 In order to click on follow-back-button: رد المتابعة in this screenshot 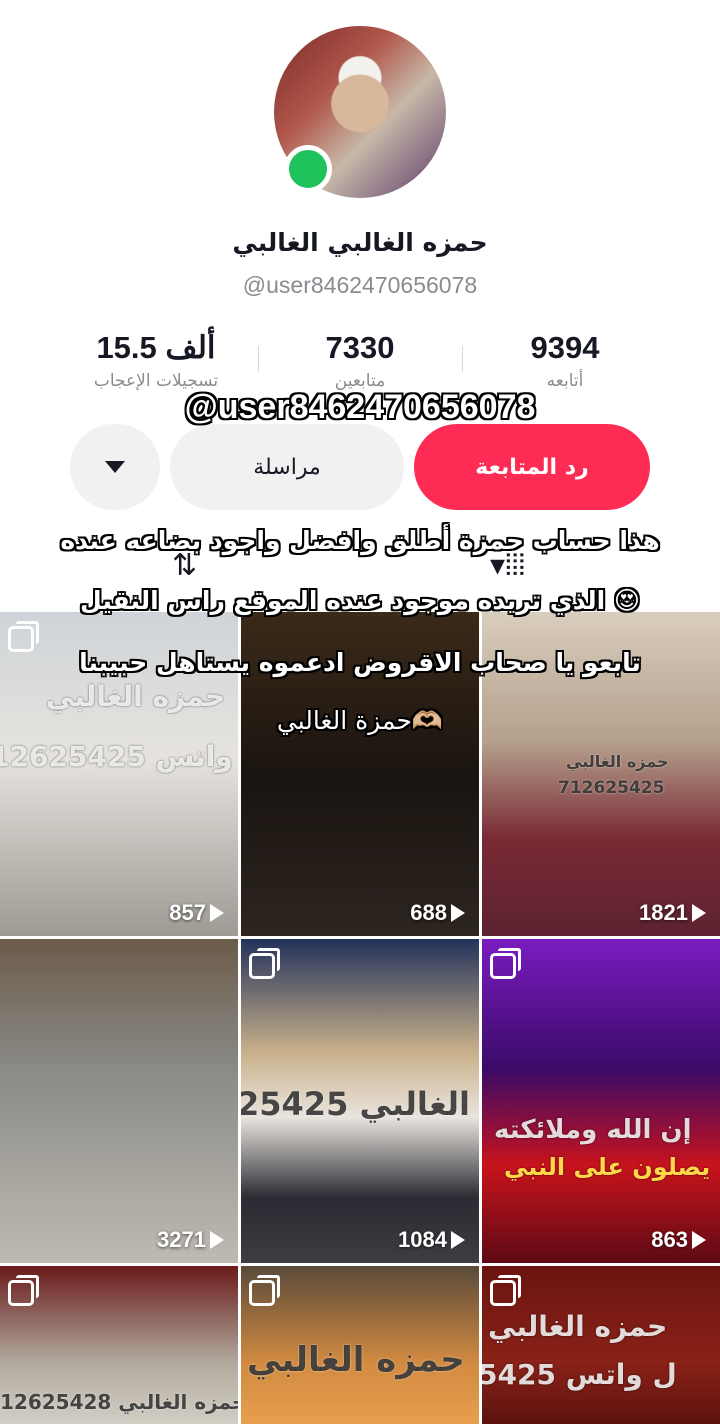, I will do `click(532, 467)`.